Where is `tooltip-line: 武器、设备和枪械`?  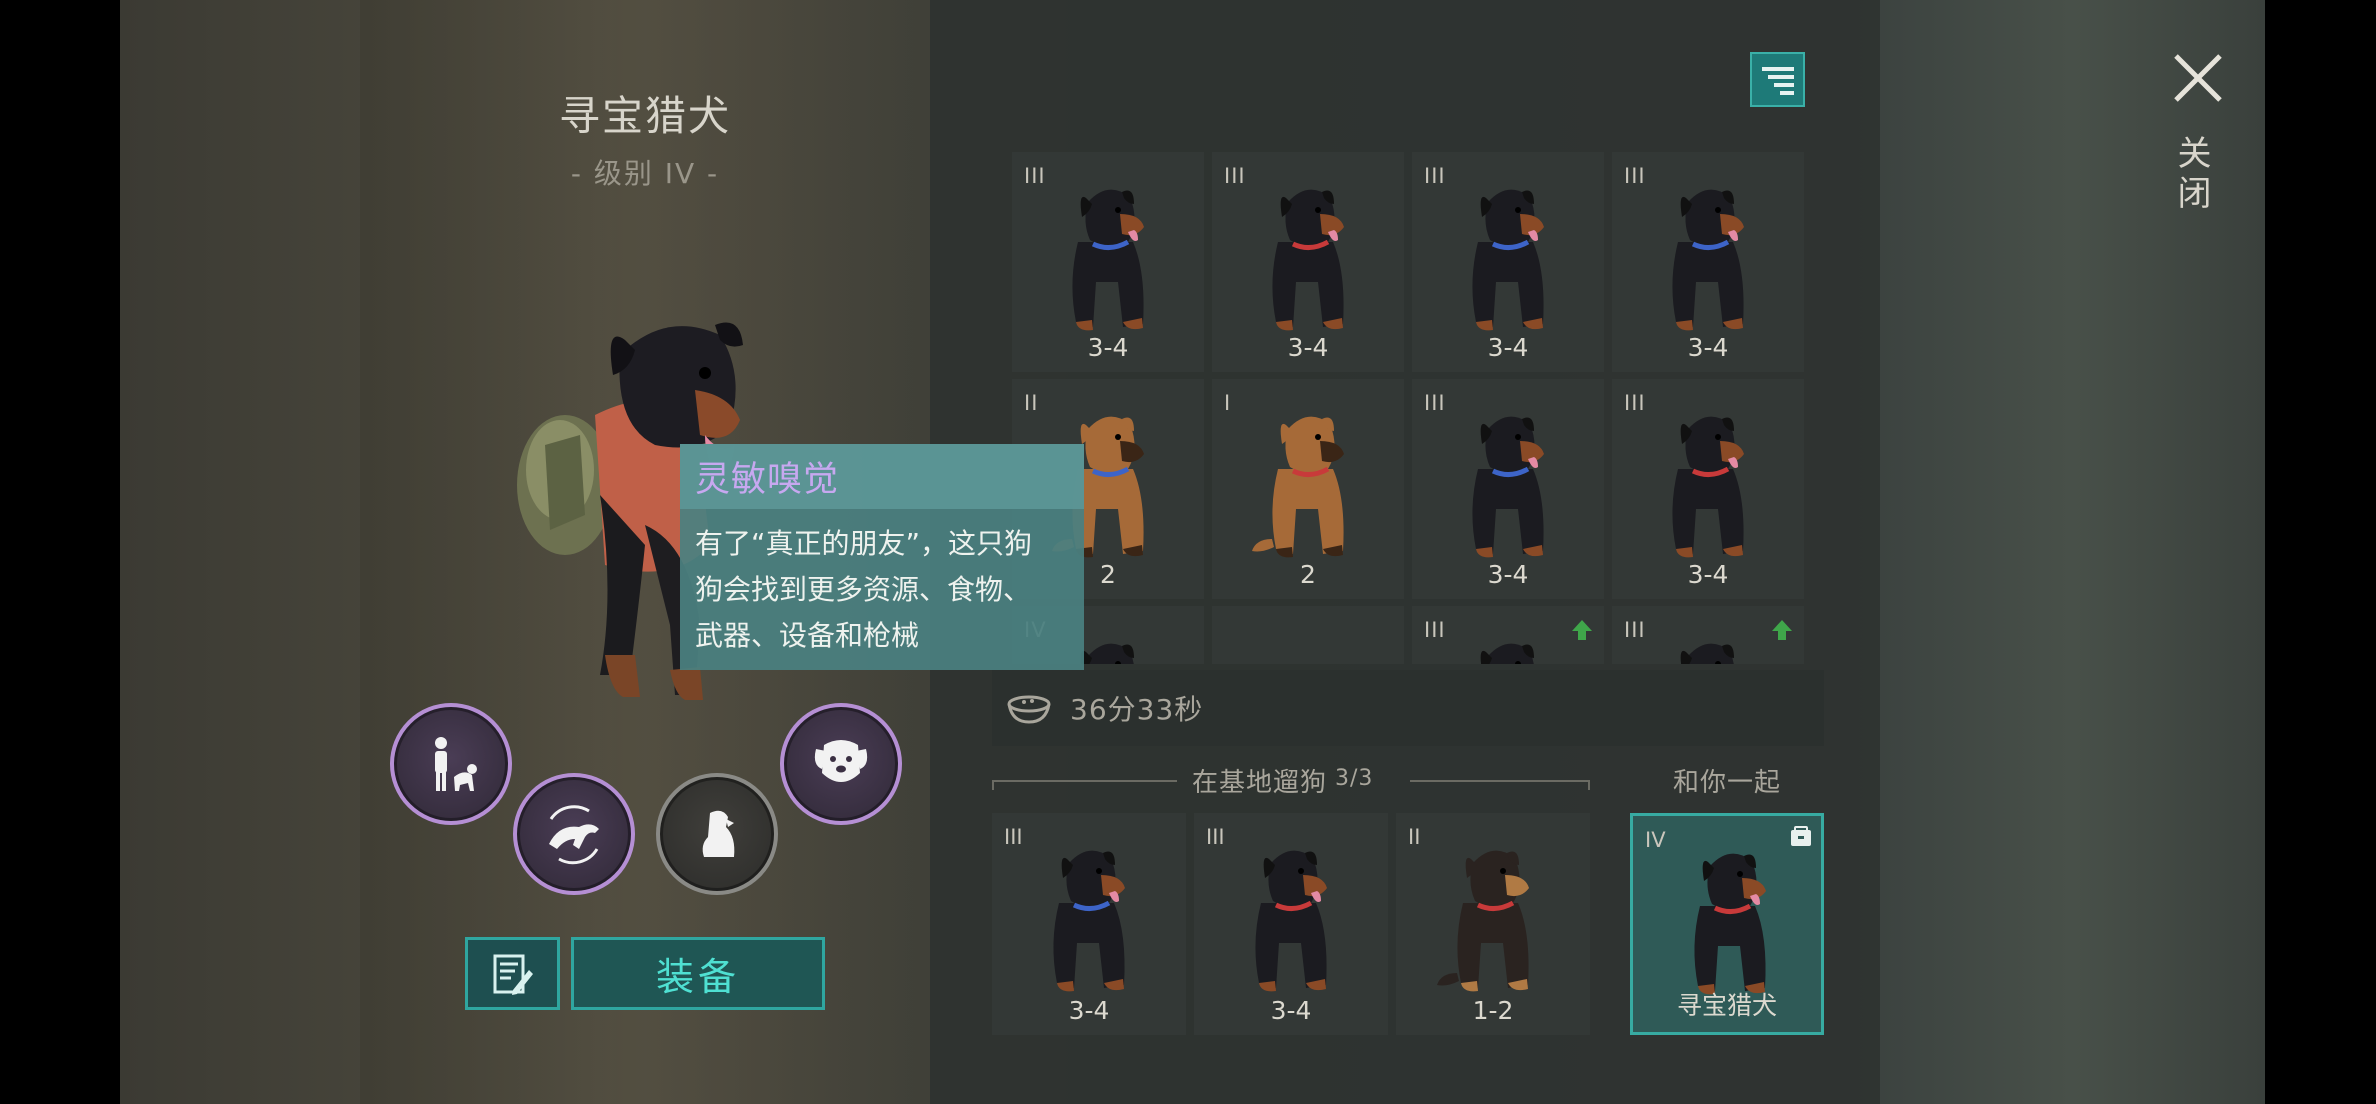
tooltip-line: 武器、设备和枪械 is located at coordinates (807, 635).